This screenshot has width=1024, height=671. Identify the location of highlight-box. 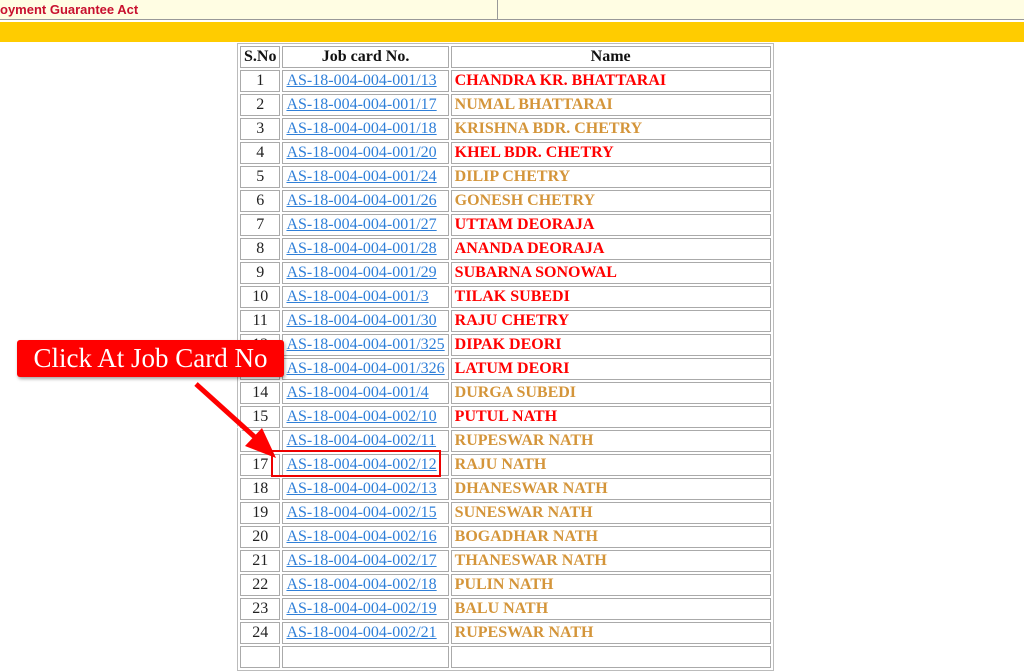
(356, 463).